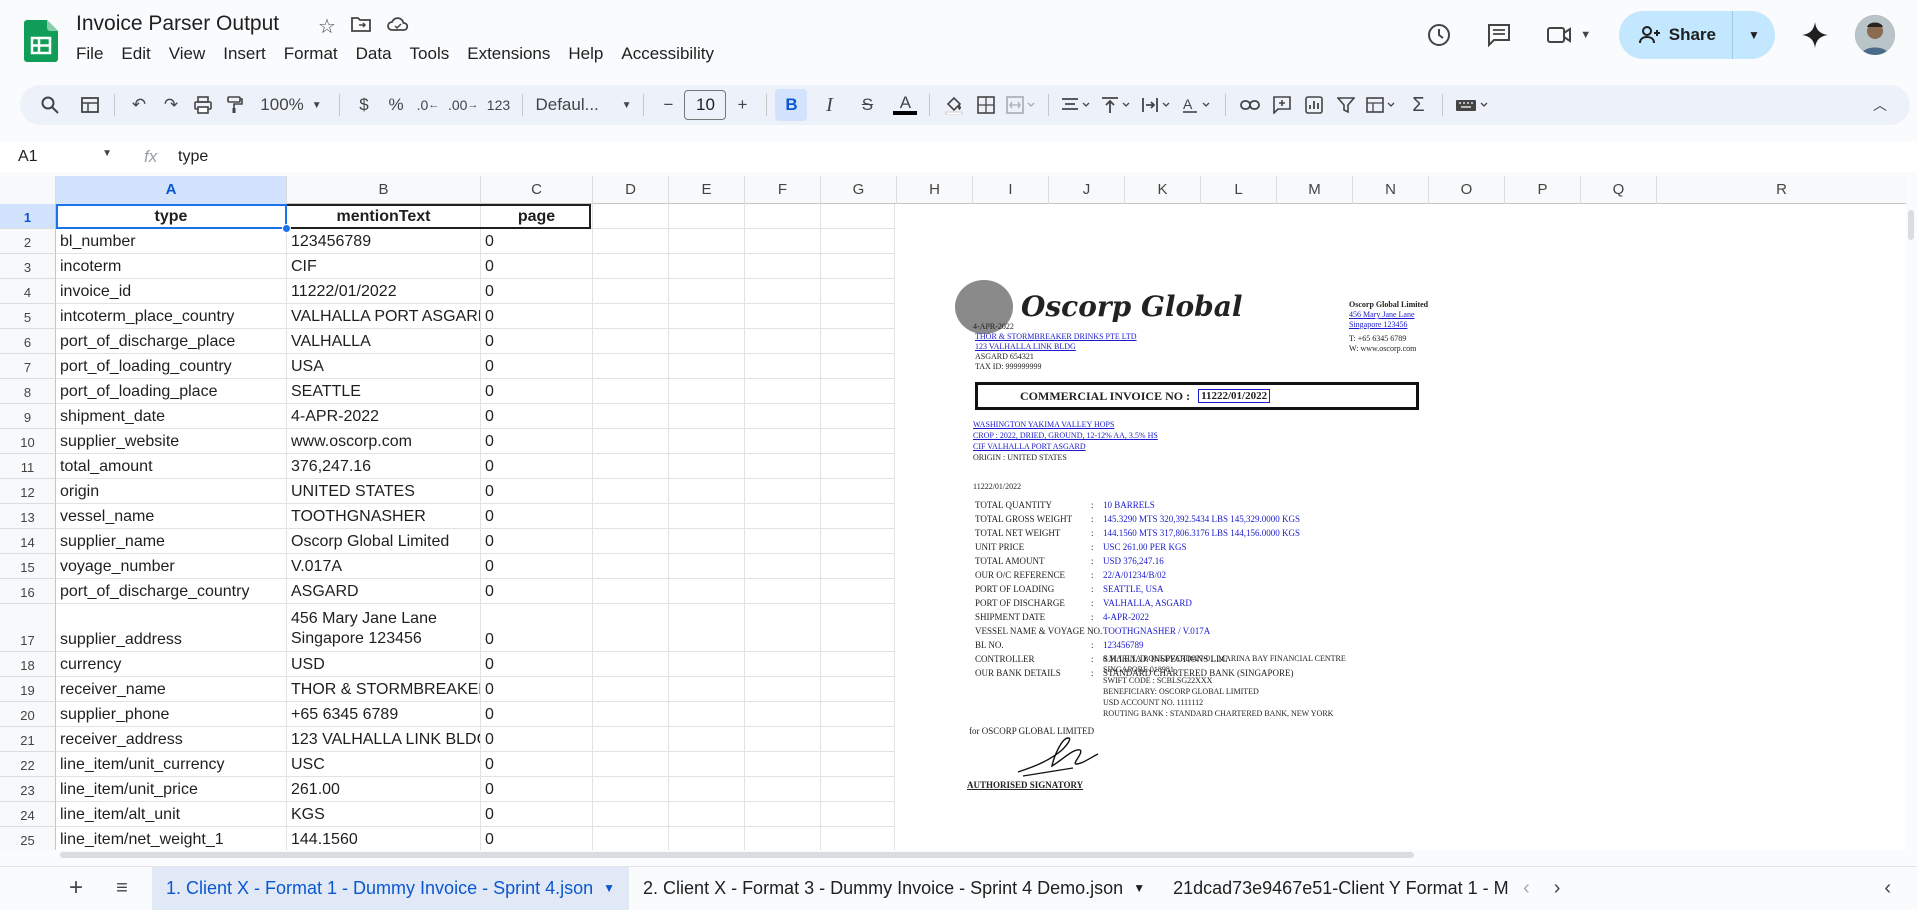  What do you see at coordinates (1197, 105) in the screenshot?
I see `text-rotation-icon: A` at bounding box center [1197, 105].